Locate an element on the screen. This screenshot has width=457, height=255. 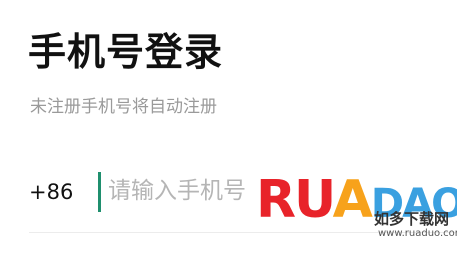
watermark-letters-ru: RU is located at coordinates (295, 200).